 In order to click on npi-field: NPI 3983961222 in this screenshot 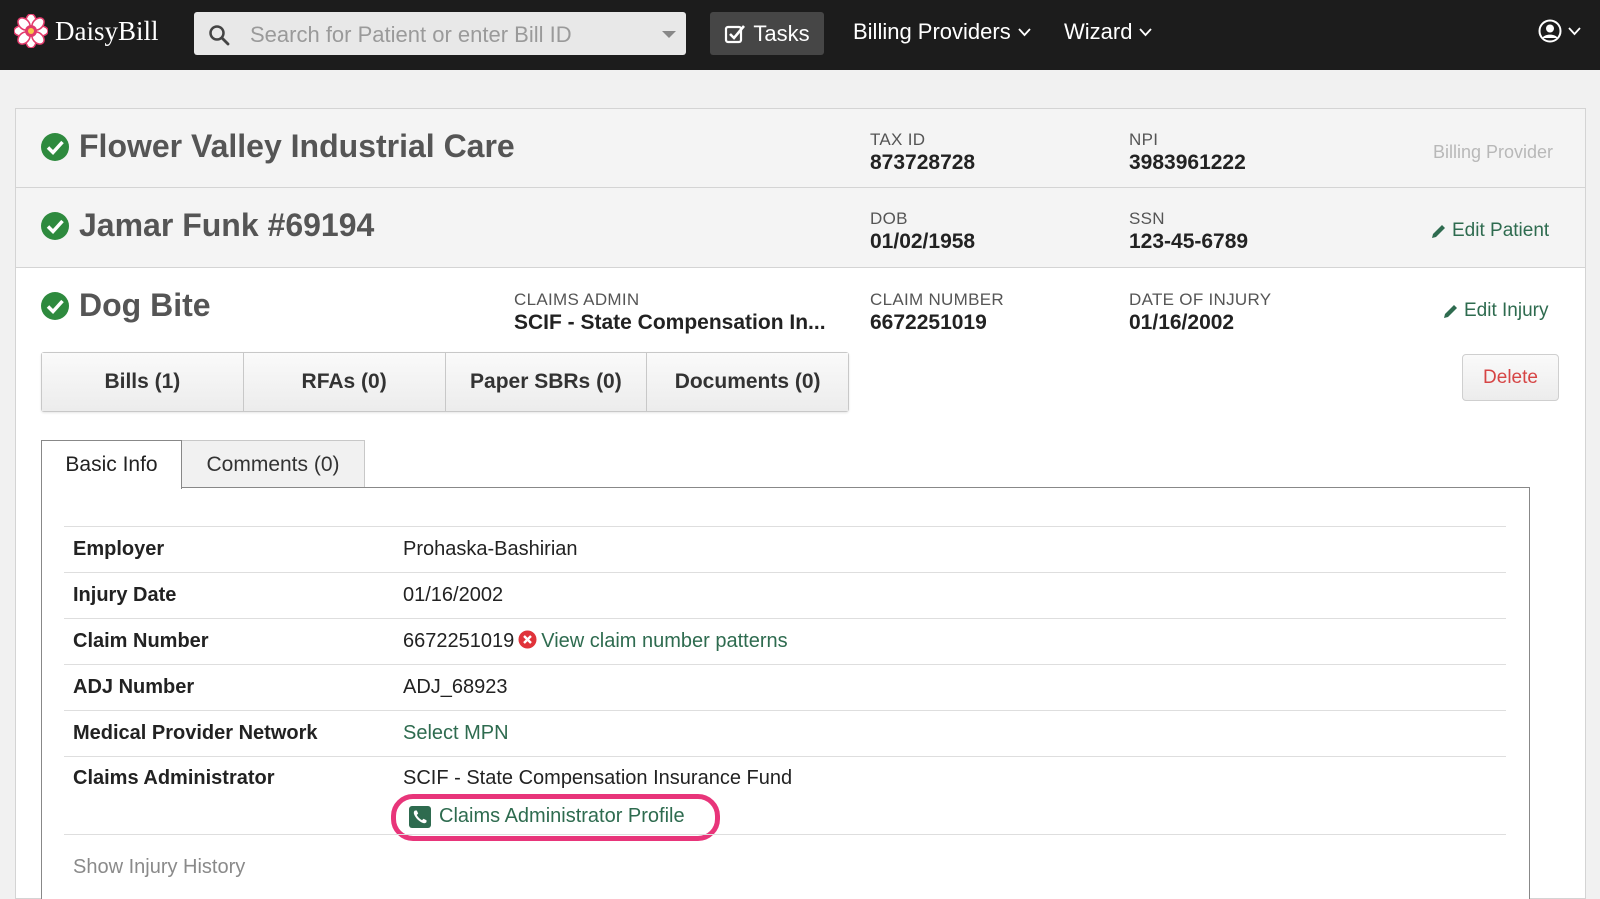, I will do `click(1187, 152)`.